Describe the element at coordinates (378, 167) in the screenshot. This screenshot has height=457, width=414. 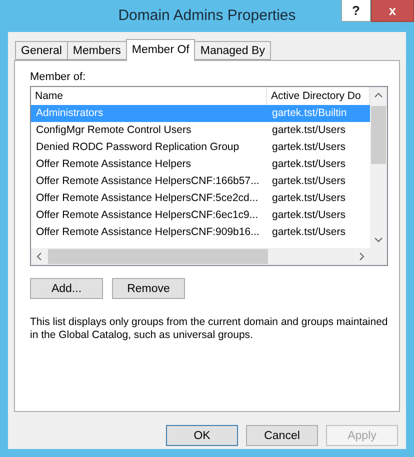
I see `vertical-scrollbar` at that location.